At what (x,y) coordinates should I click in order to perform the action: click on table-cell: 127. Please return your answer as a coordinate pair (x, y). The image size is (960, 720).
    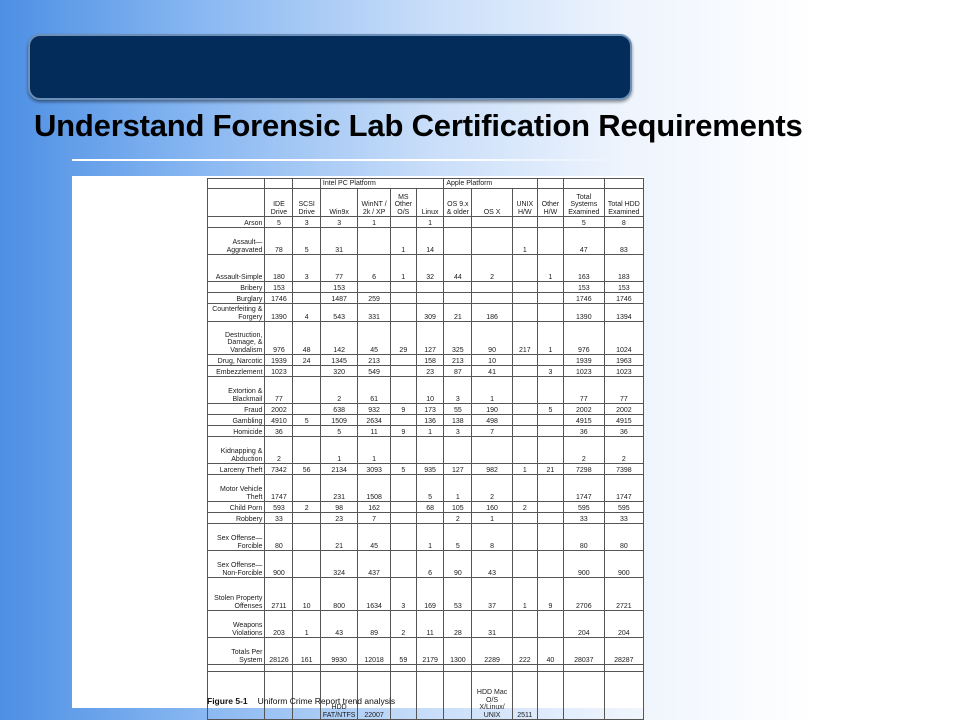
    Looking at the image, I should click on (458, 469).